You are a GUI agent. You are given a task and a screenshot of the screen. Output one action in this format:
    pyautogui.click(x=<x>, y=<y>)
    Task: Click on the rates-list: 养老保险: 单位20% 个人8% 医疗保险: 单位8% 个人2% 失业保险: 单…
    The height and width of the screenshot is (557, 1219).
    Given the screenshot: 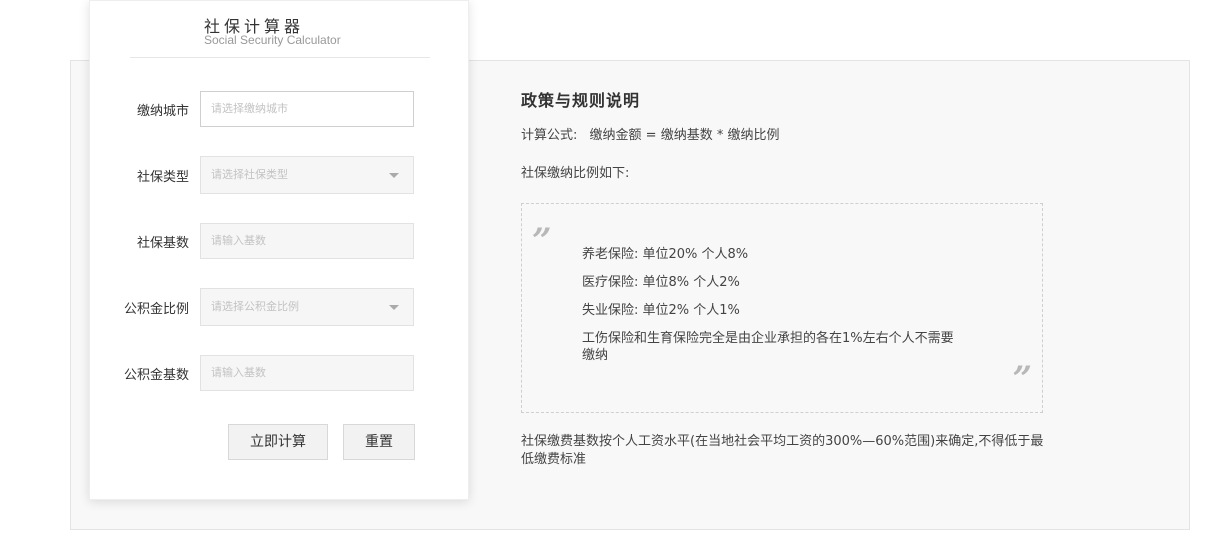 What is the action you would take?
    pyautogui.click(x=772, y=305)
    